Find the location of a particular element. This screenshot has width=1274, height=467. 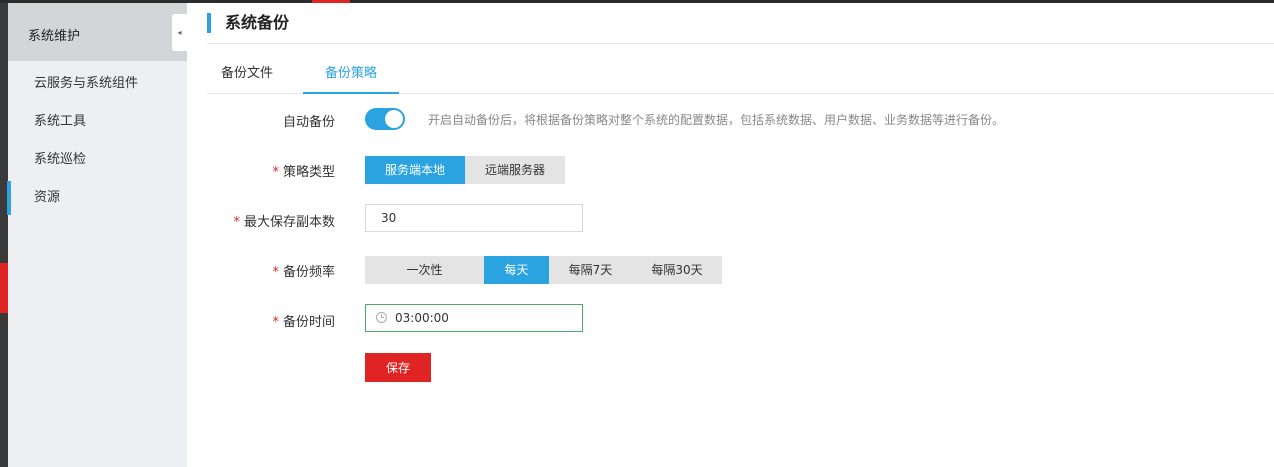

sidebar-item-system-tools: 系统工具 is located at coordinates (97, 122).